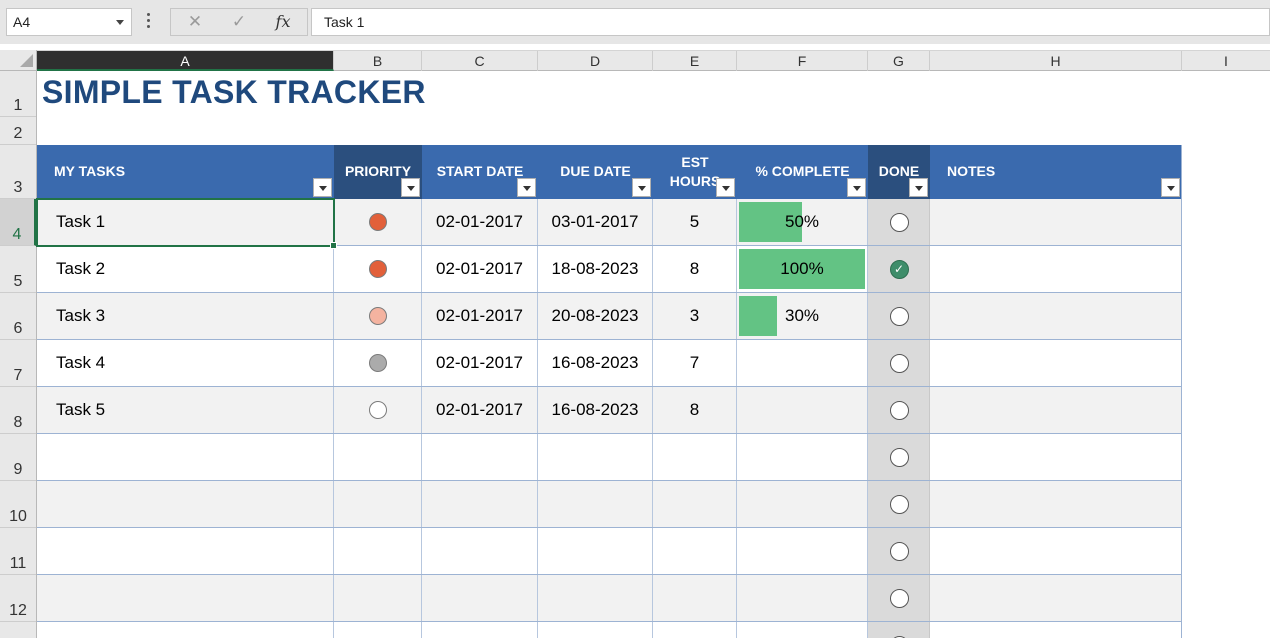 This screenshot has height=638, width=1270. What do you see at coordinates (378, 172) in the screenshot?
I see `header-priority: PRIORITY` at bounding box center [378, 172].